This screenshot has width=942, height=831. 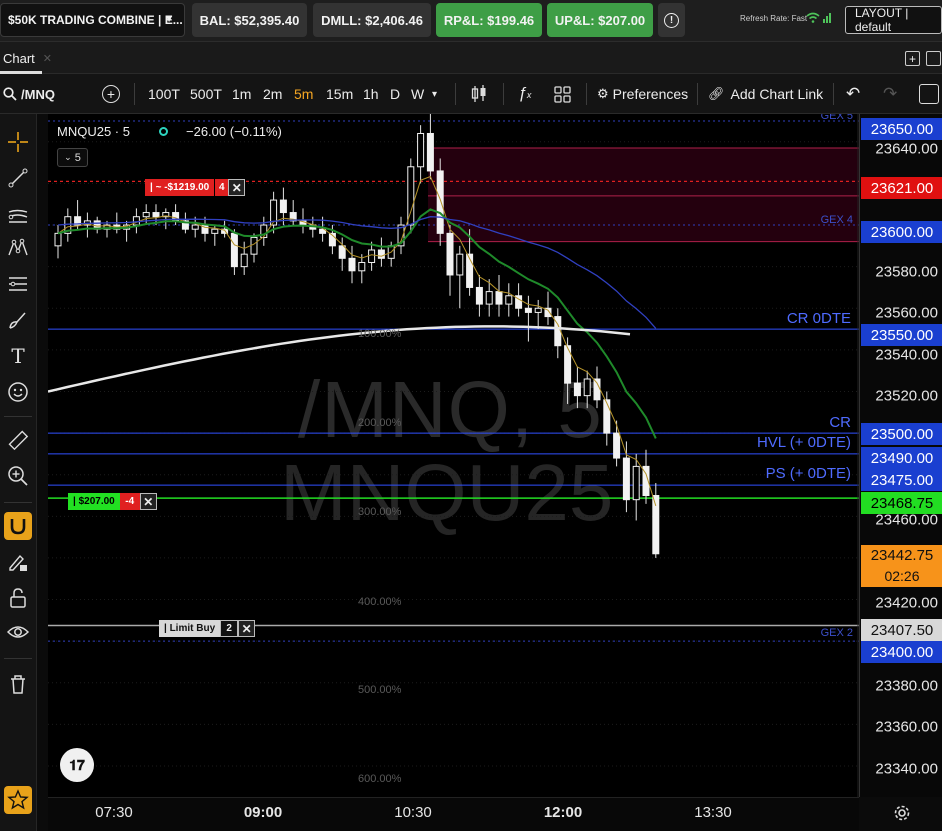 I want to click on zoom-tool, so click(x=18, y=476).